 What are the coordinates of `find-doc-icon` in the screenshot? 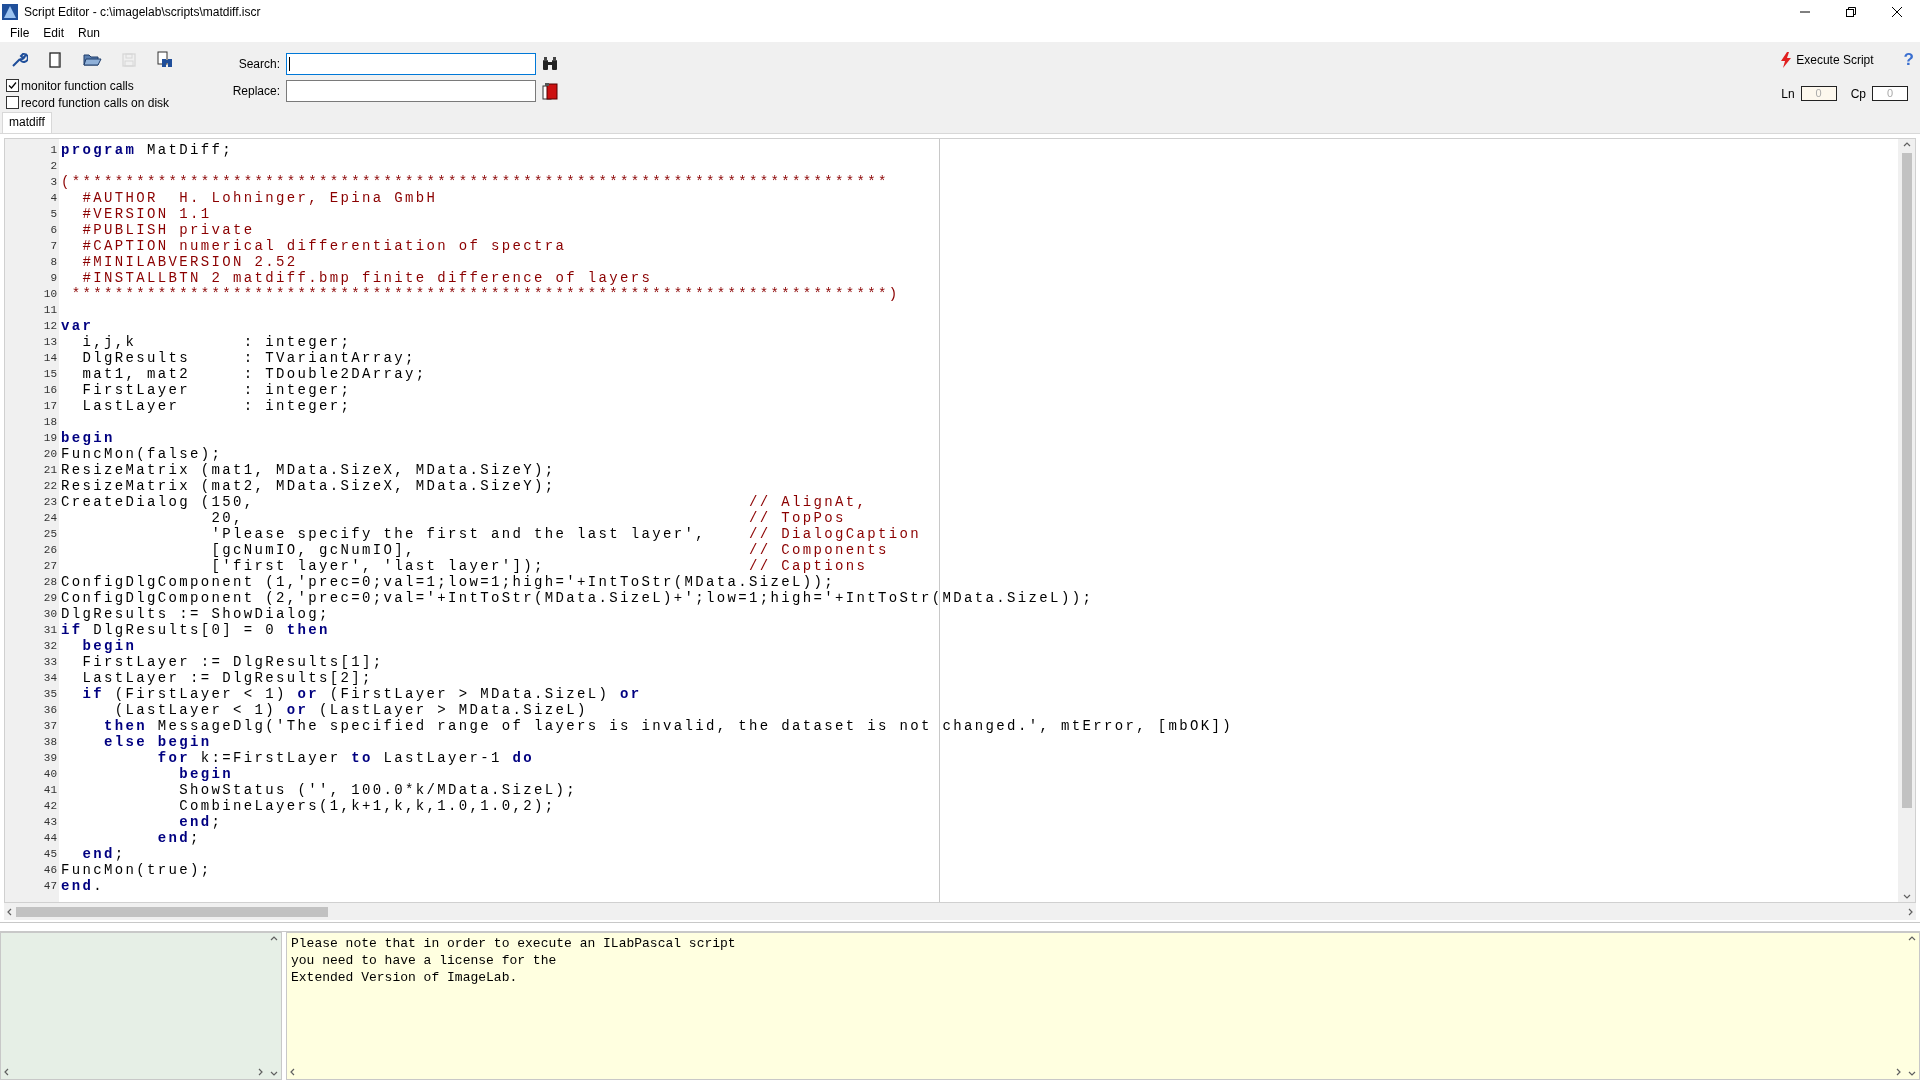 It's located at (165, 59).